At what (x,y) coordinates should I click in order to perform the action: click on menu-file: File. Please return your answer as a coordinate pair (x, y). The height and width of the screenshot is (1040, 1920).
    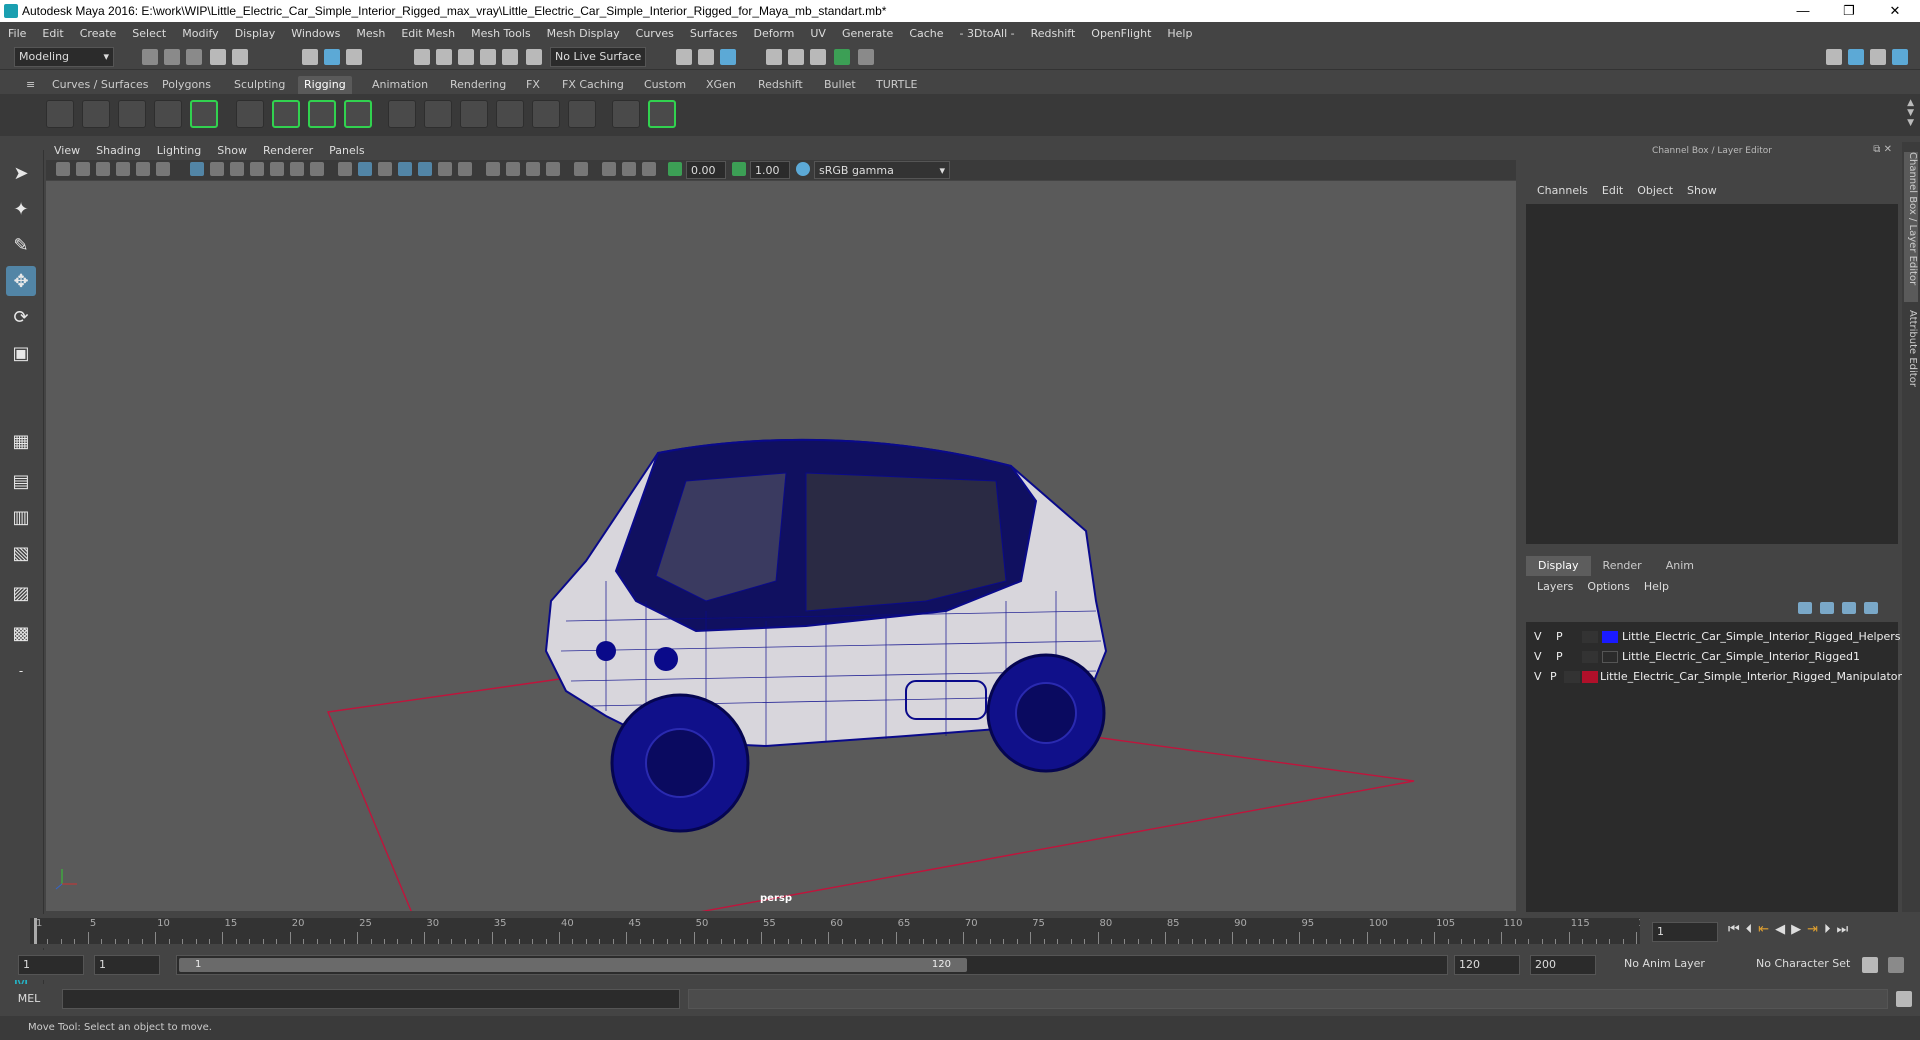
    Looking at the image, I should click on (17, 33).